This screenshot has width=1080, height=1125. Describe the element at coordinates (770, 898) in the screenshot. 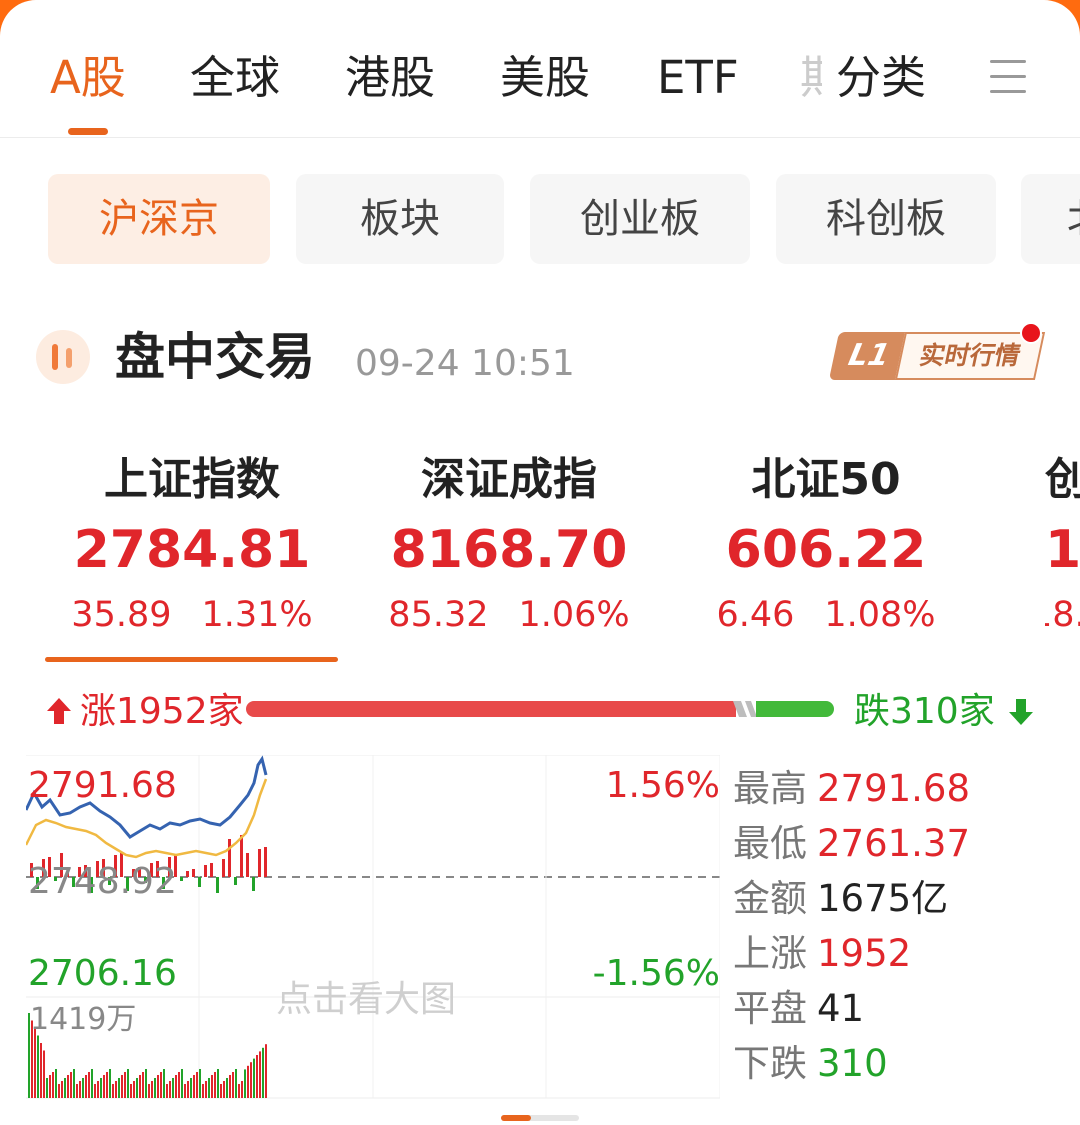

I see `stat-label: 金额` at that location.